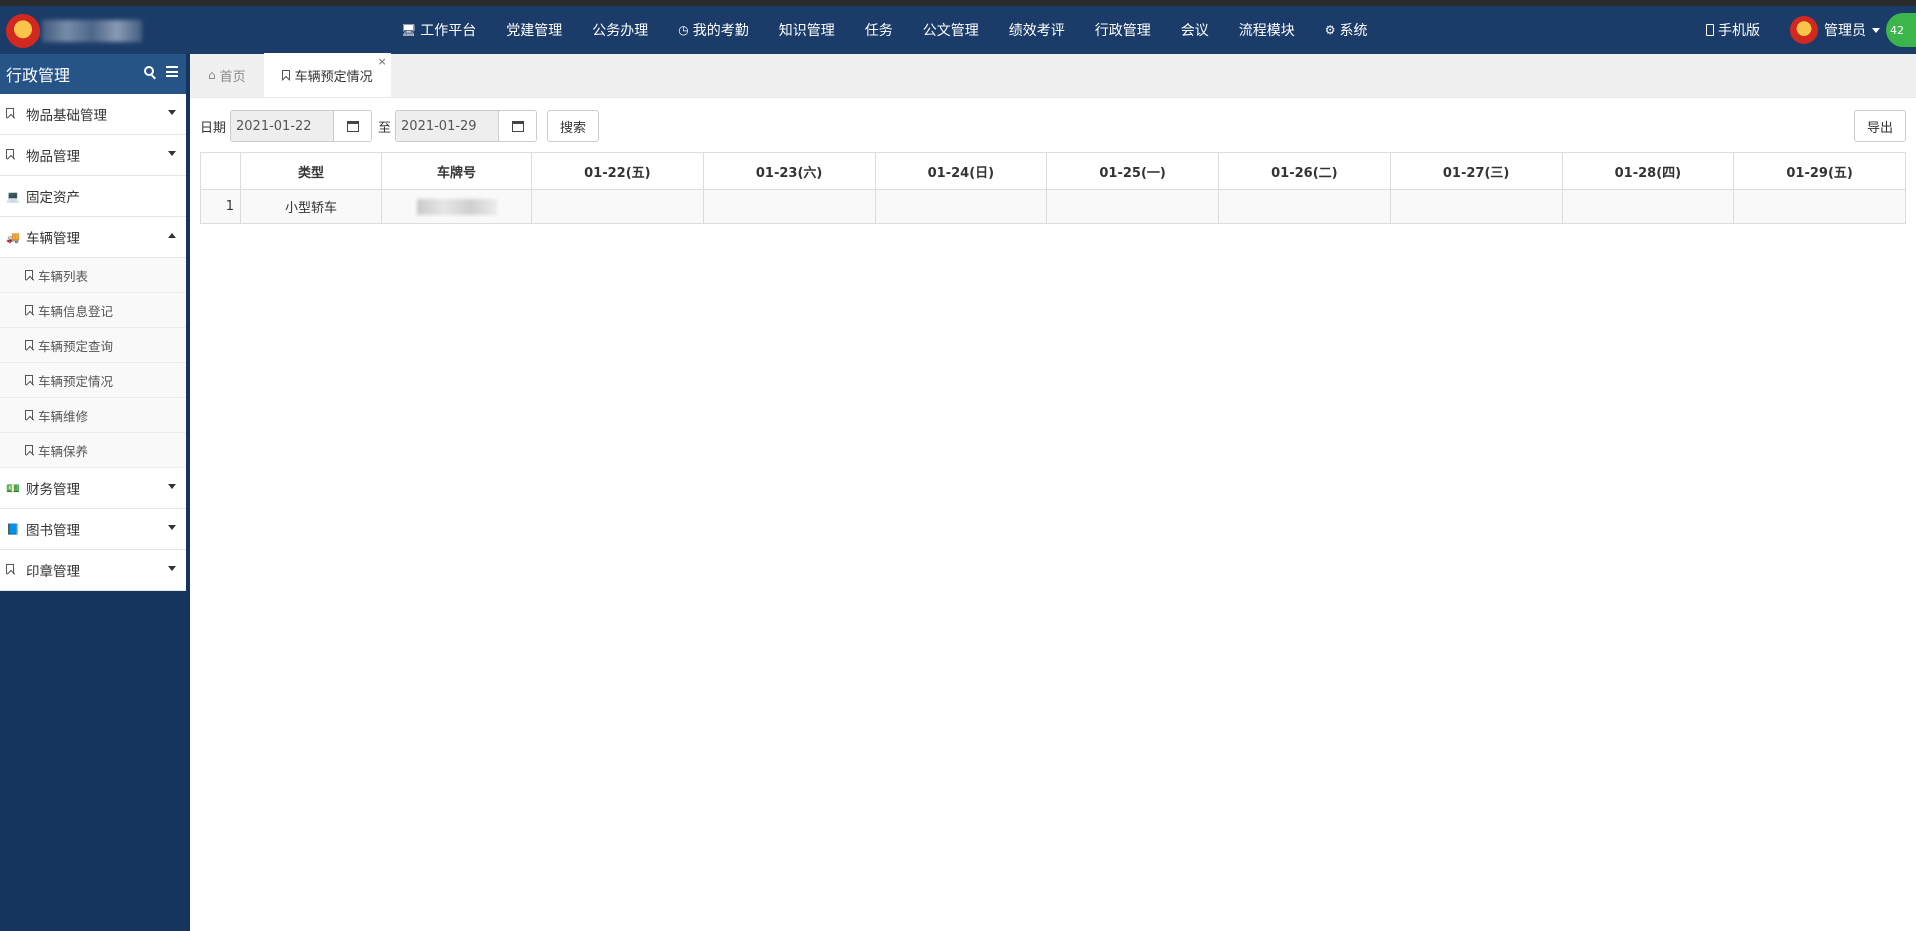 This screenshot has height=931, width=1916. What do you see at coordinates (227, 75) in the screenshot?
I see `tab-home: ⌂ 首页` at bounding box center [227, 75].